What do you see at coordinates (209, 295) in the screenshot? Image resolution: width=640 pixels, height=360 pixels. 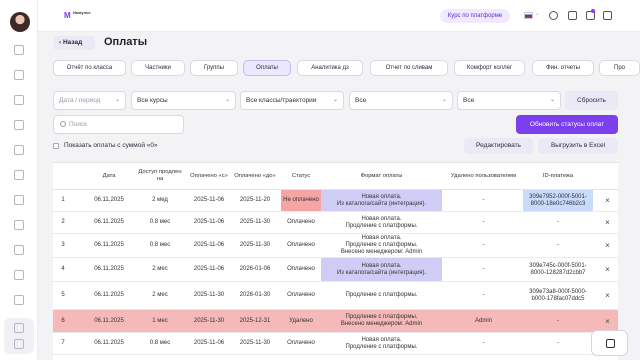 I see `cell-paid-from: 2025-11-30` at bounding box center [209, 295].